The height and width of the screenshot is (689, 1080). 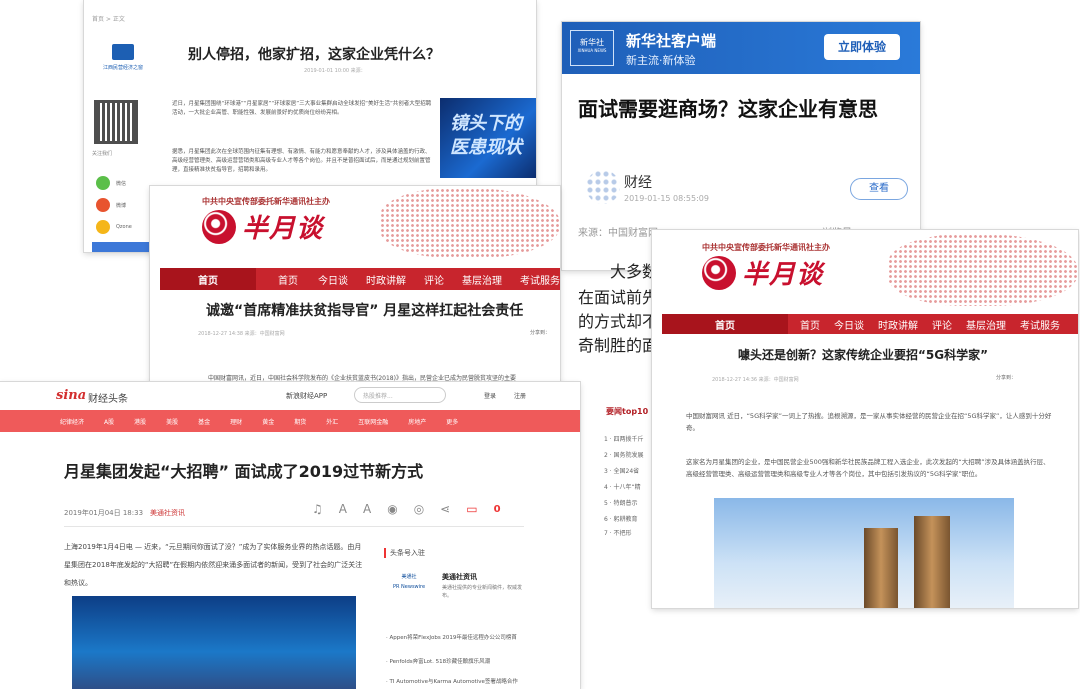 I want to click on wechat-share-icon: ◎, so click(x=419, y=509).